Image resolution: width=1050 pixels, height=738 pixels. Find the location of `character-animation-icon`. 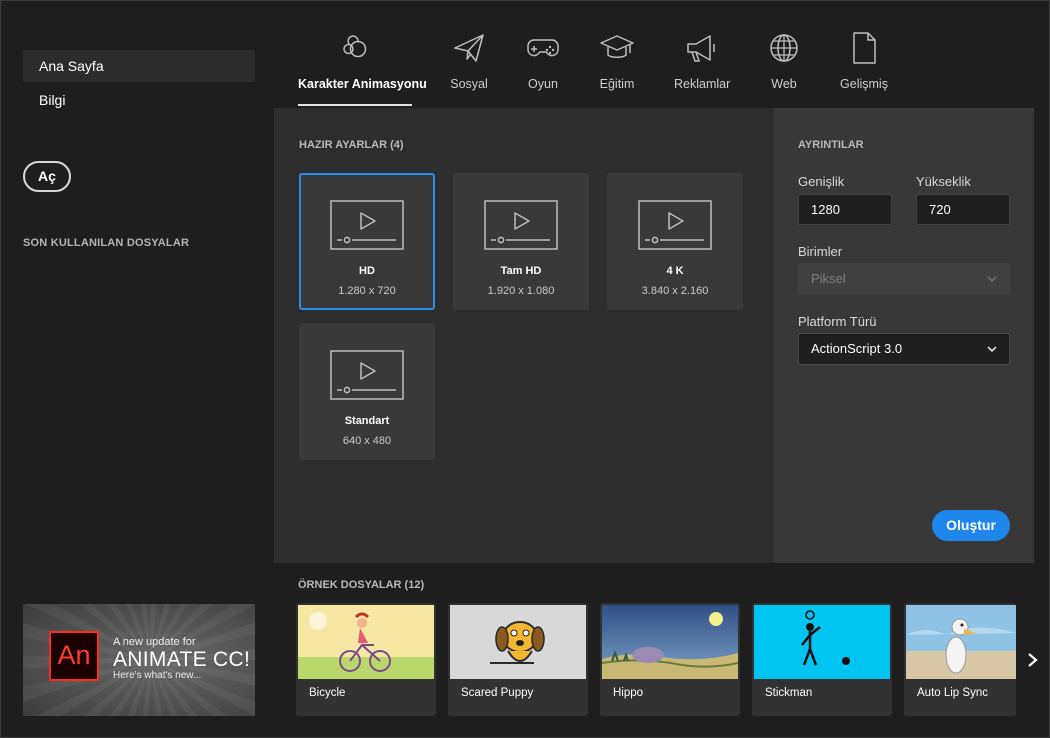

character-animation-icon is located at coordinates (355, 46).